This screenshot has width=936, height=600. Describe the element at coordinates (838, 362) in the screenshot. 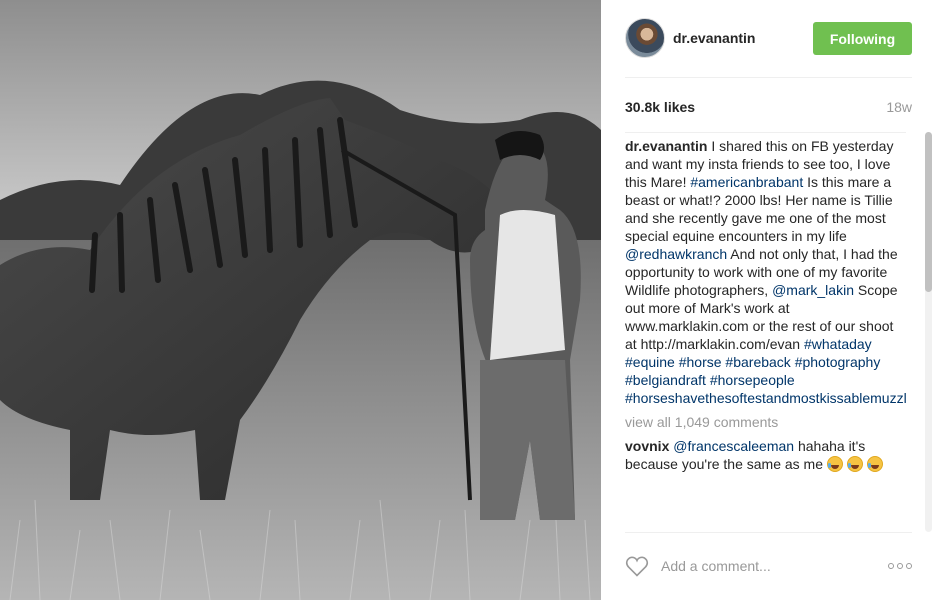

I see `hashtag-photography: #photography` at that location.